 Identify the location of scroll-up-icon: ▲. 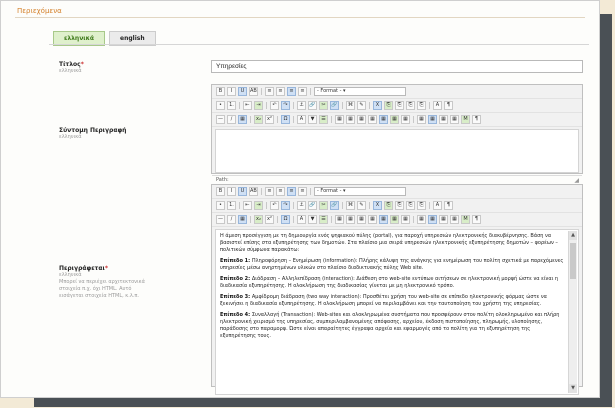
(573, 235).